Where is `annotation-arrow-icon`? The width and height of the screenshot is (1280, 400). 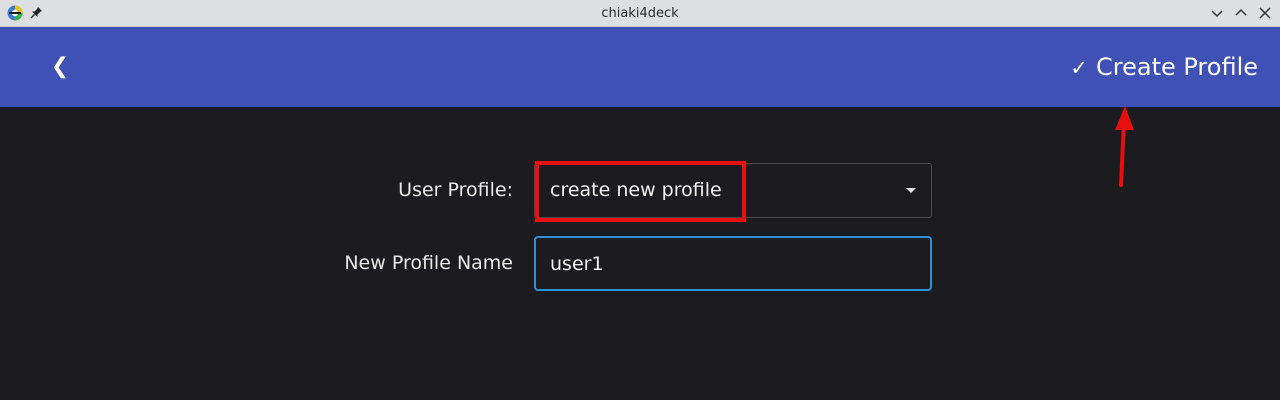 annotation-arrow-icon is located at coordinates (1124, 146).